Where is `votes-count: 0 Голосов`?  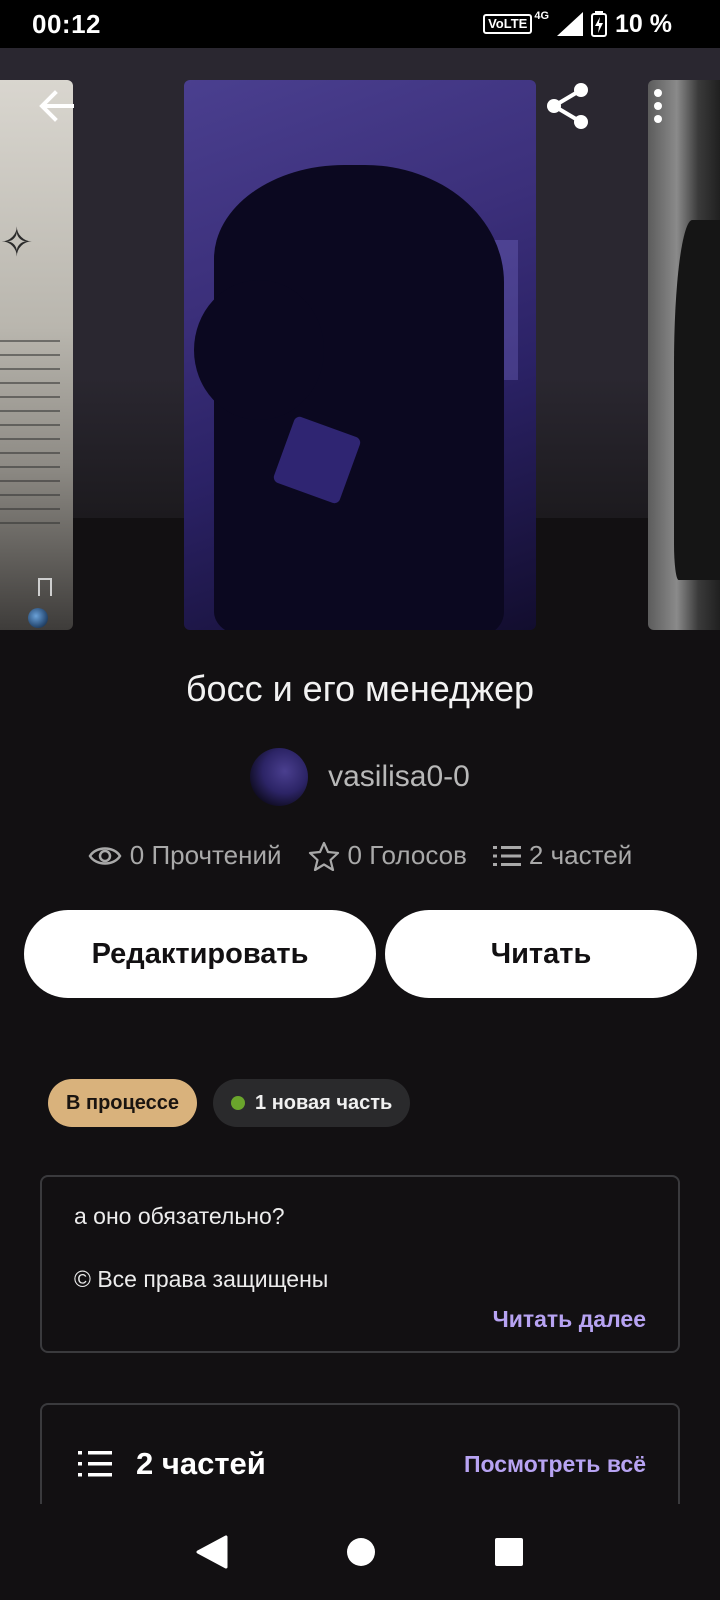 votes-count: 0 Голосов is located at coordinates (407, 855).